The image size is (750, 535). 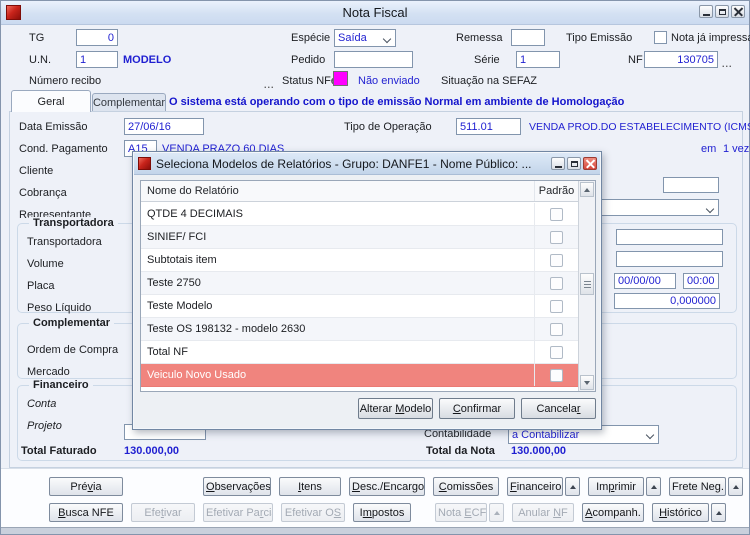 What do you see at coordinates (477, 408) in the screenshot?
I see `dialog-confirmar-button: Confirmar` at bounding box center [477, 408].